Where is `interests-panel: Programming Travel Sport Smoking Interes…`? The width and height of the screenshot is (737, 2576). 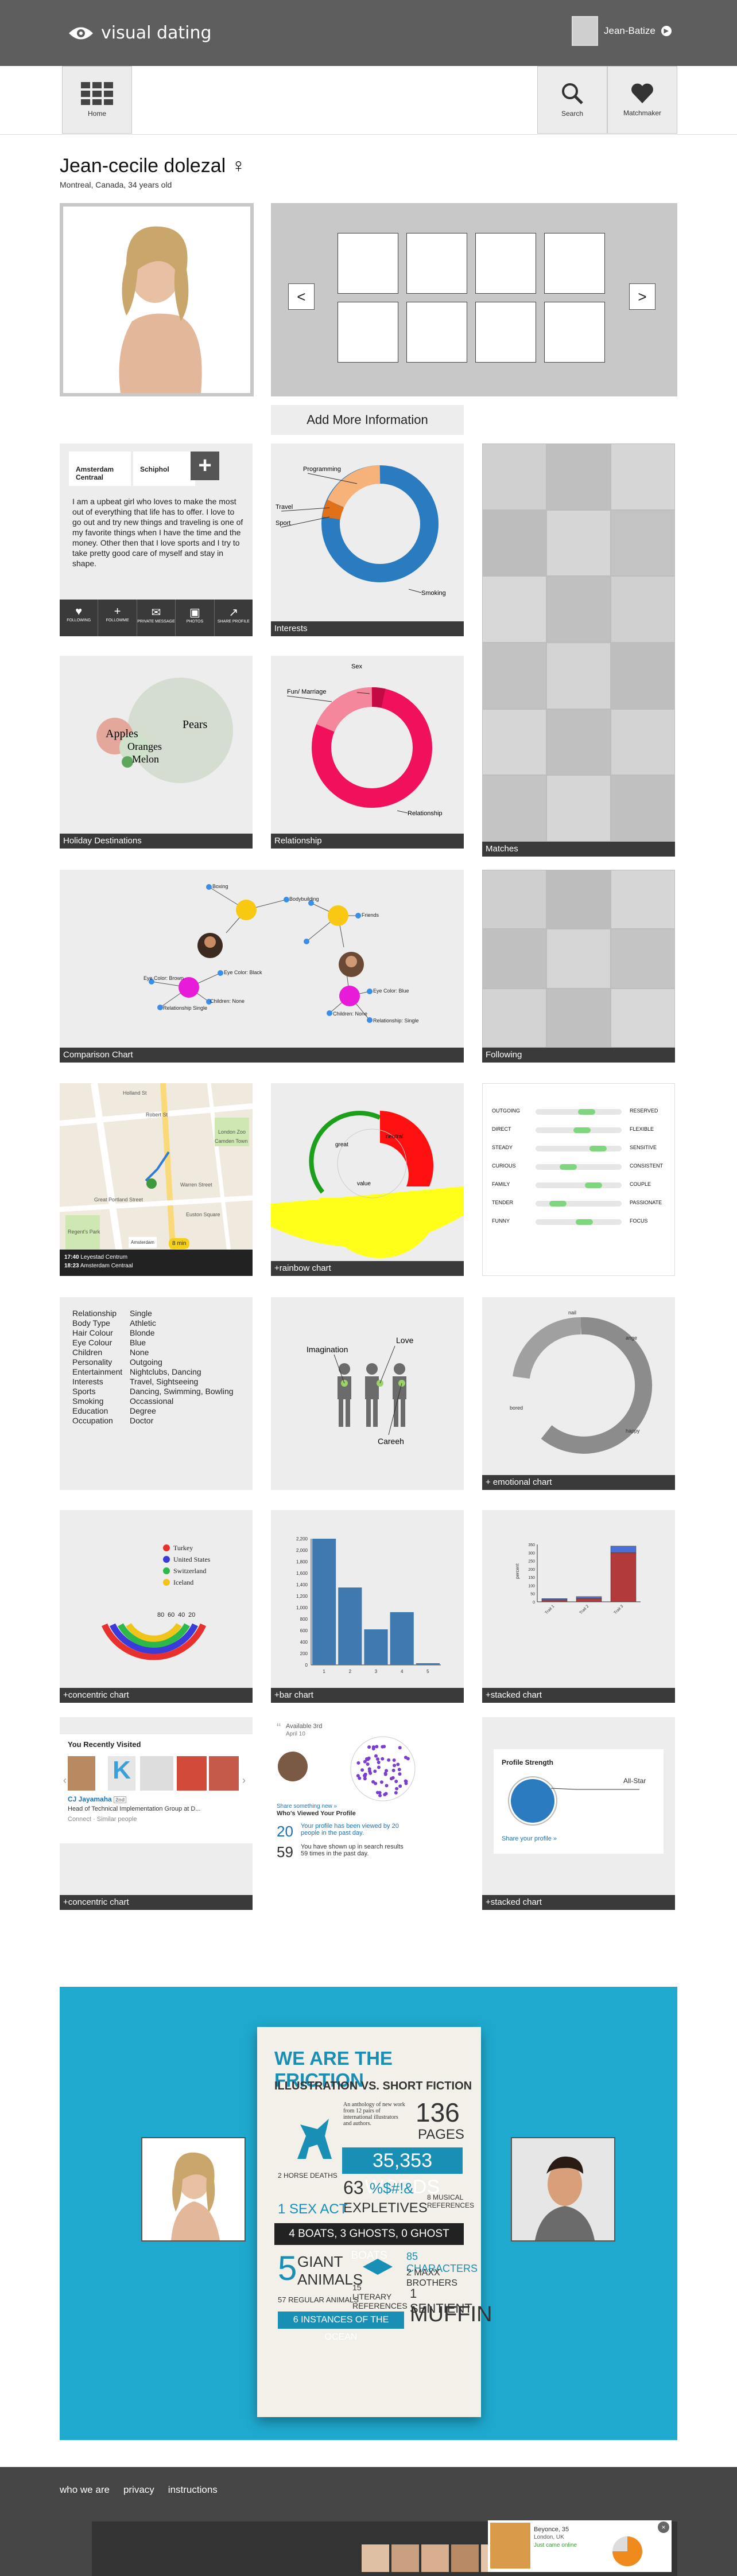
interests-panel: Programming Travel Sport Smoking Interes… is located at coordinates (368, 539).